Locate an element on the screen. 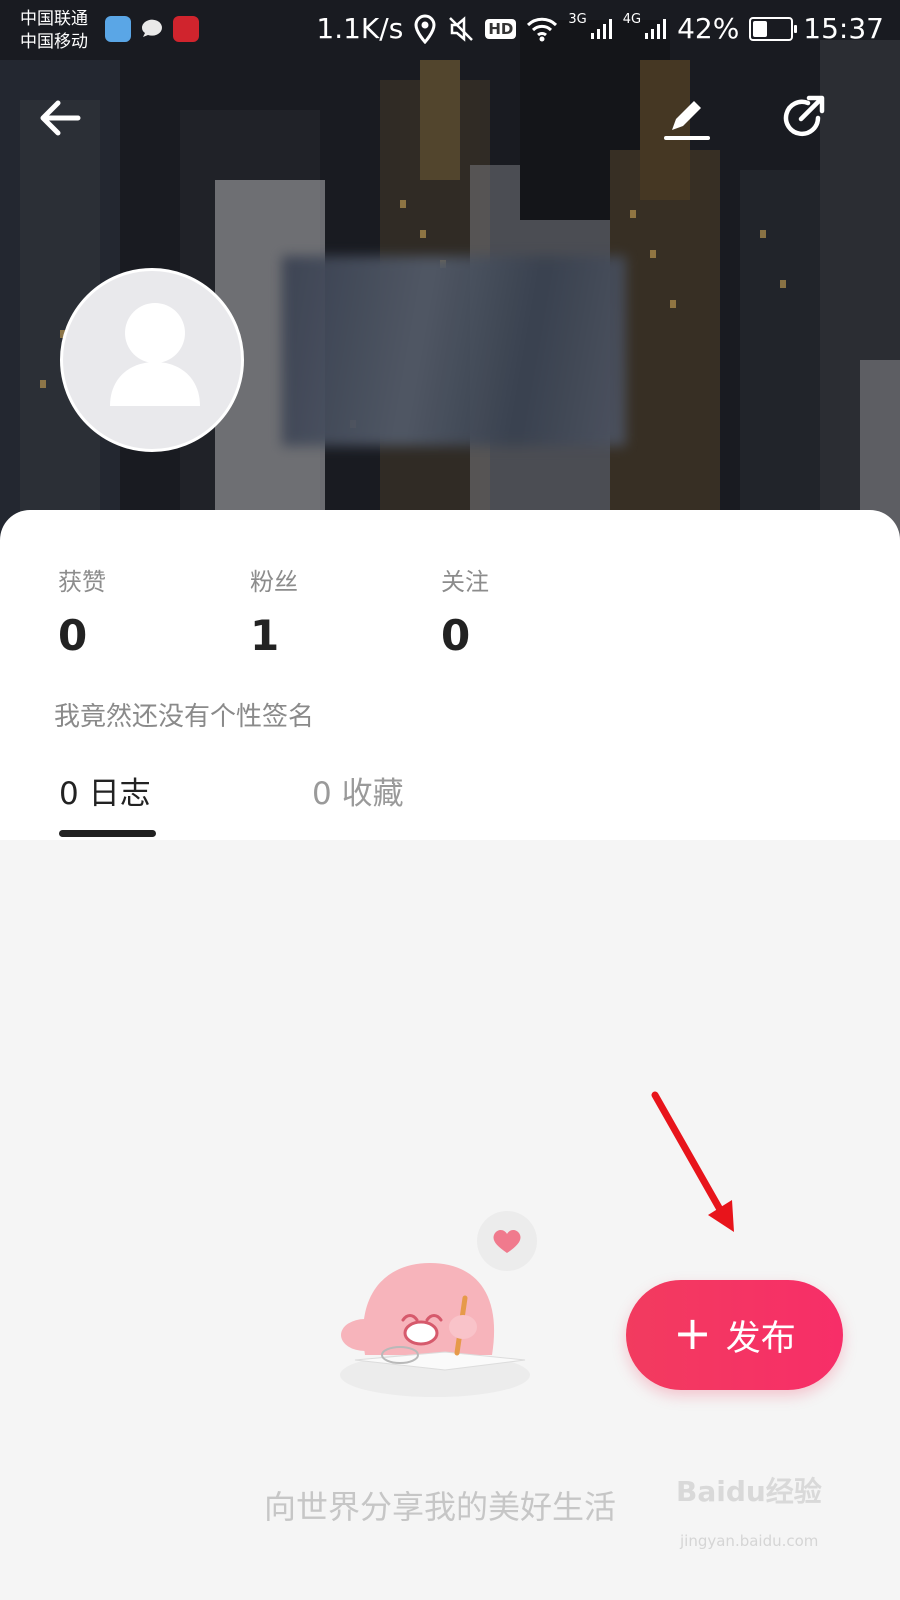 This screenshot has height=1600, width=900. notification-icons is located at coordinates (152, 29).